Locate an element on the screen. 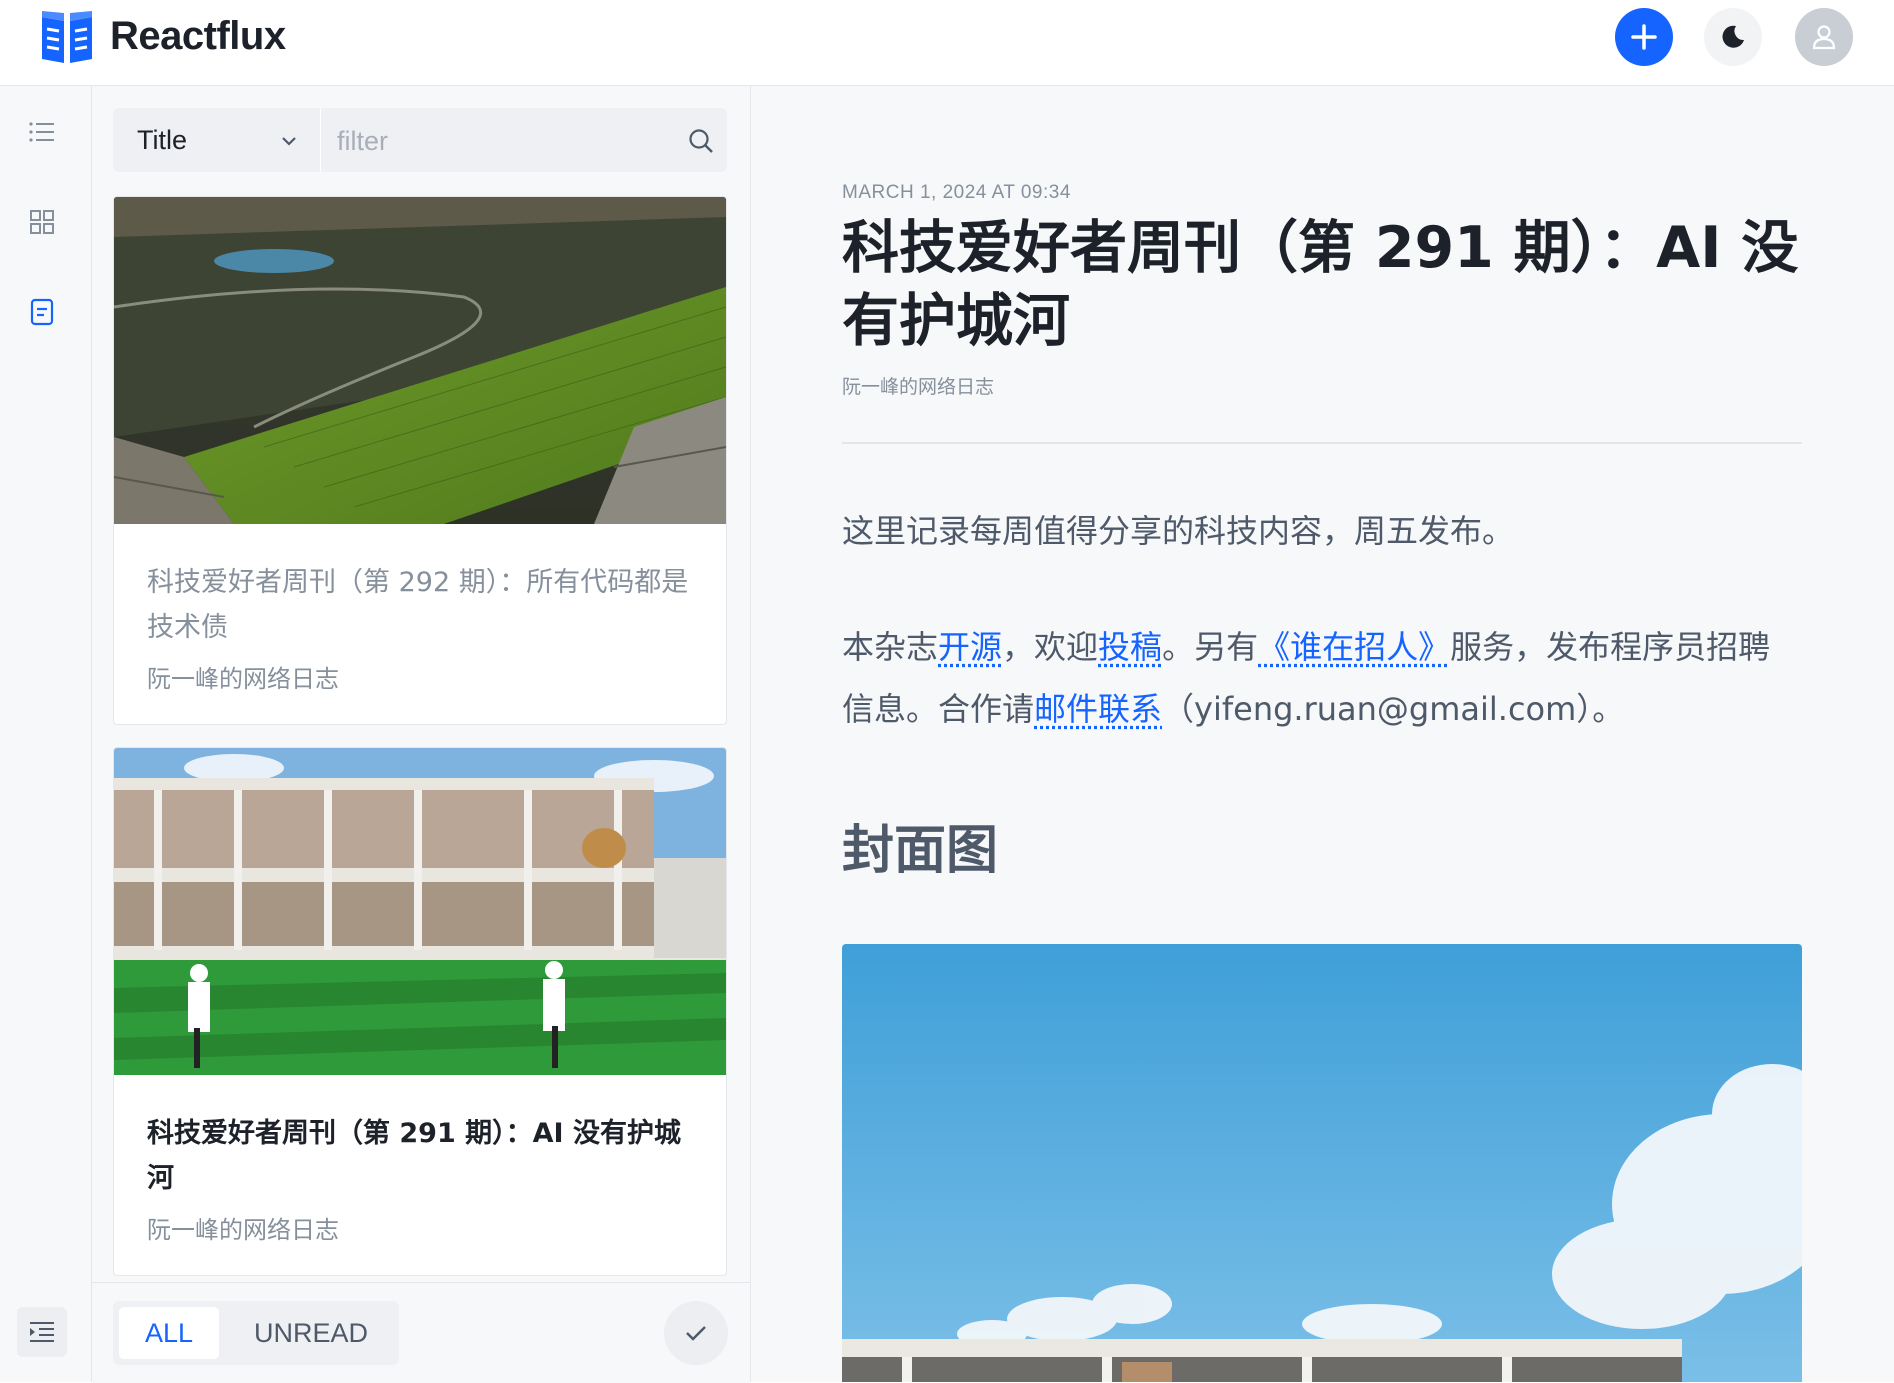 Image resolution: width=1894 pixels, height=1383 pixels. article-title: 科技爱好者周刊（第 291 期）：AI 没有护城河 is located at coordinates (1320, 284).